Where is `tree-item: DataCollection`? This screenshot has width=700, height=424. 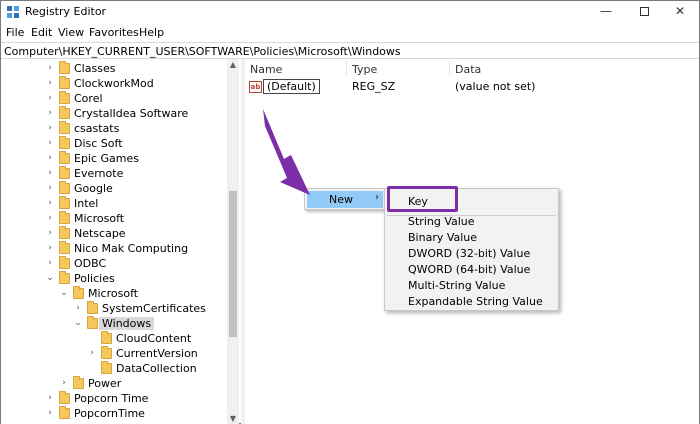 tree-item: DataCollection is located at coordinates (114, 368).